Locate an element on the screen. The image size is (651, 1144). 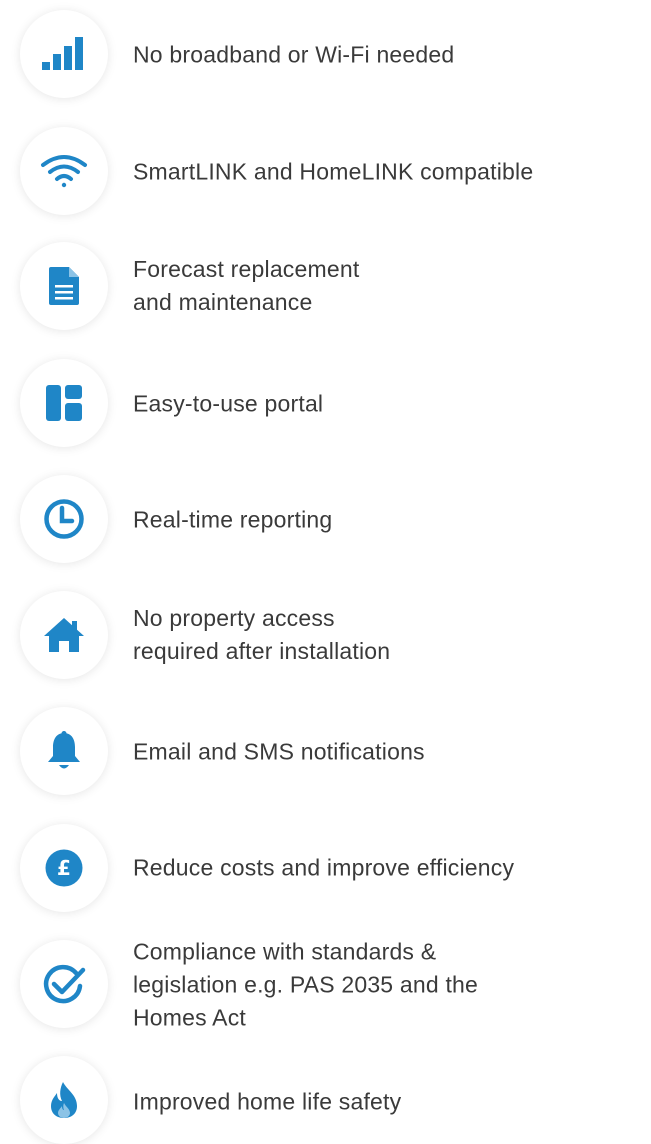
document-icon is located at coordinates (64, 286).